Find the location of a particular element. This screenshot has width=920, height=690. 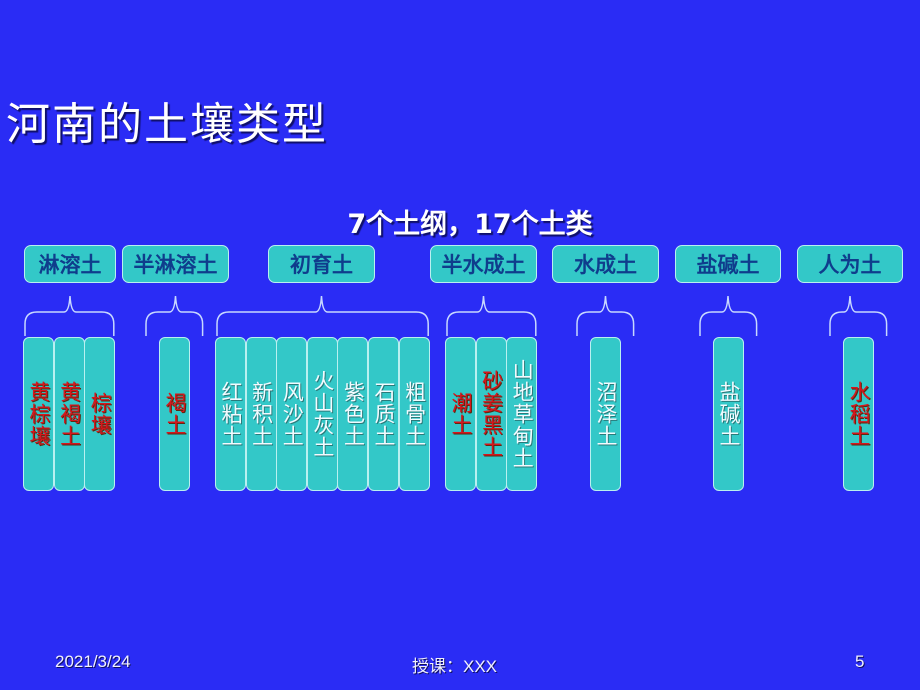

soil-group-box: 山地草甸土 is located at coordinates (522, 414).